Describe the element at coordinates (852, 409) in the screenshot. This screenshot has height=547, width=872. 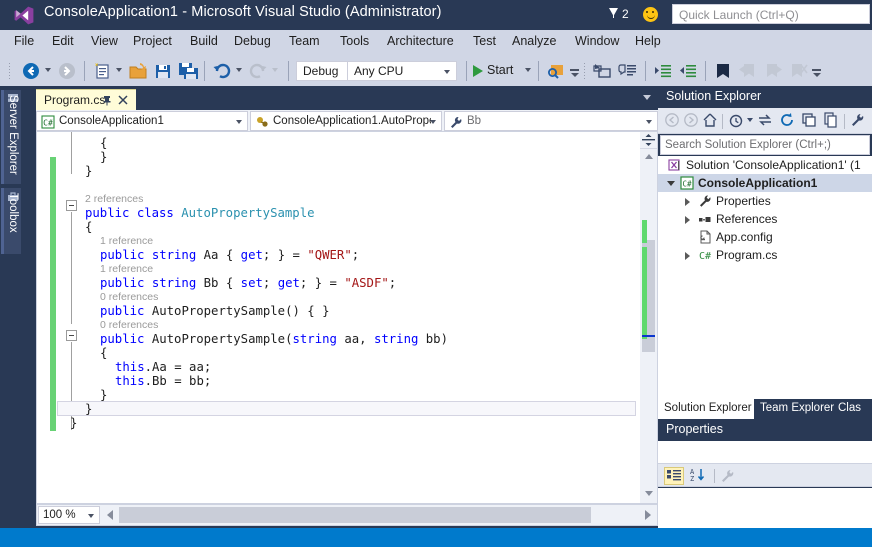
I see `tab-class-view: Clas` at that location.